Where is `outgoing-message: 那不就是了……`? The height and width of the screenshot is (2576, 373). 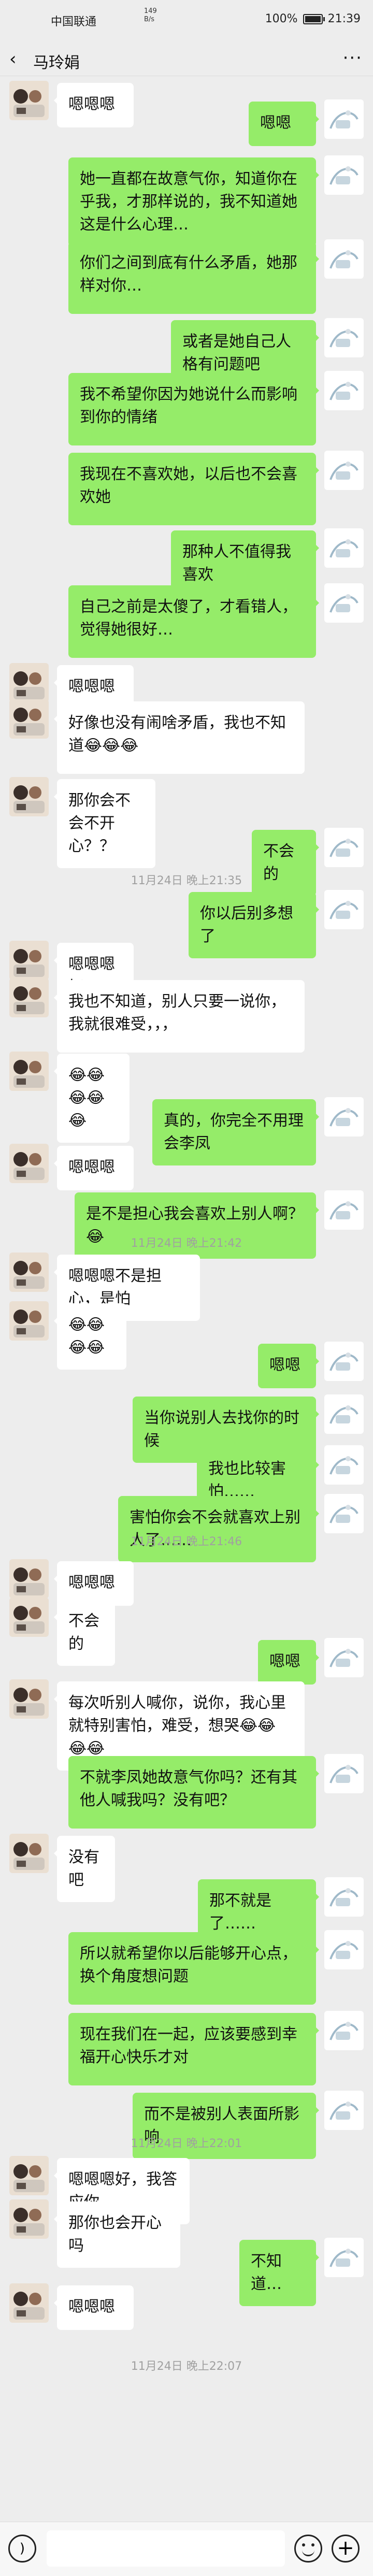
outgoing-message: 那不就是了…… is located at coordinates (187, 1911).